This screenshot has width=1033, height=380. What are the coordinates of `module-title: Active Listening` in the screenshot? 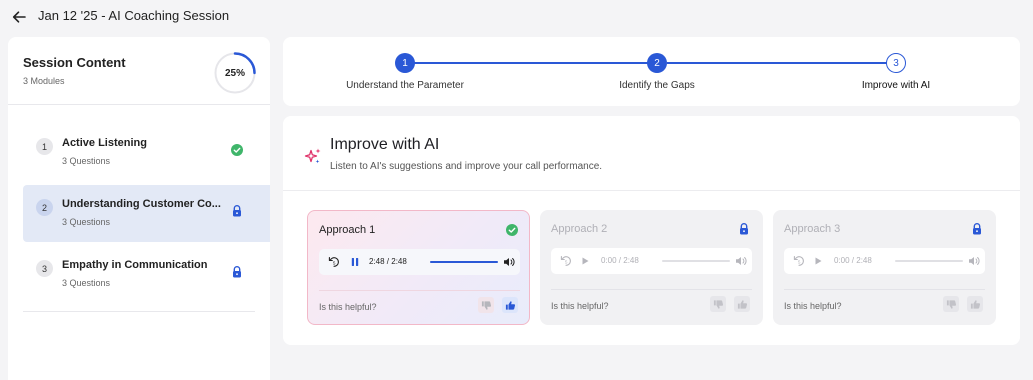 It's located at (104, 143).